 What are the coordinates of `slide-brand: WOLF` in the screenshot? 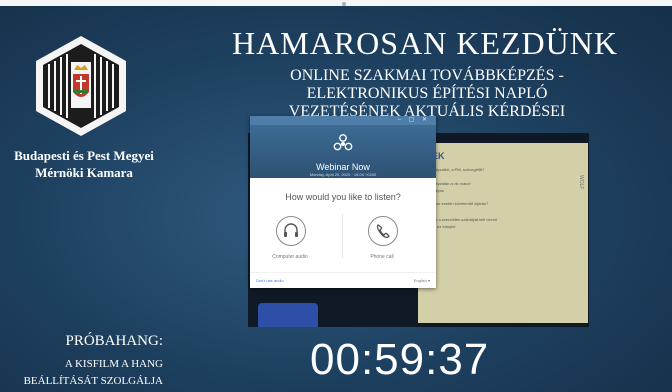 It's located at (581, 182).